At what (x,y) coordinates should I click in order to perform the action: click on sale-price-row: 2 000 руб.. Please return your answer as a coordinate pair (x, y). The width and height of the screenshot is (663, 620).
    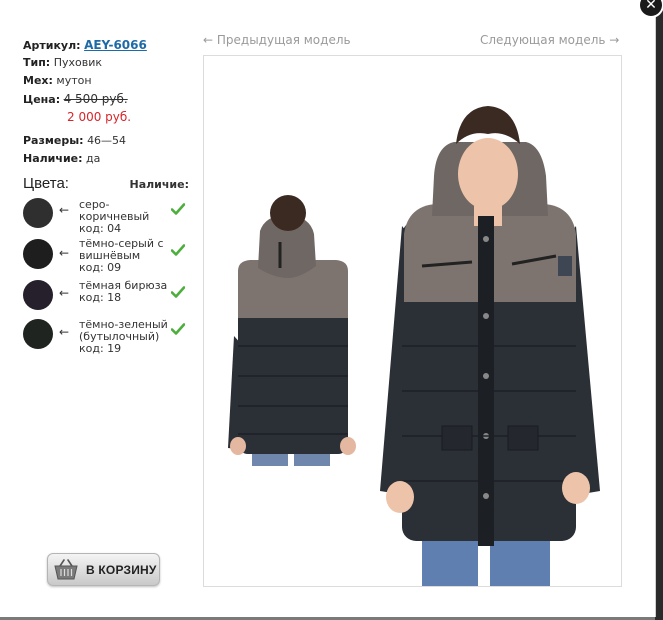
    Looking at the image, I should click on (108, 117).